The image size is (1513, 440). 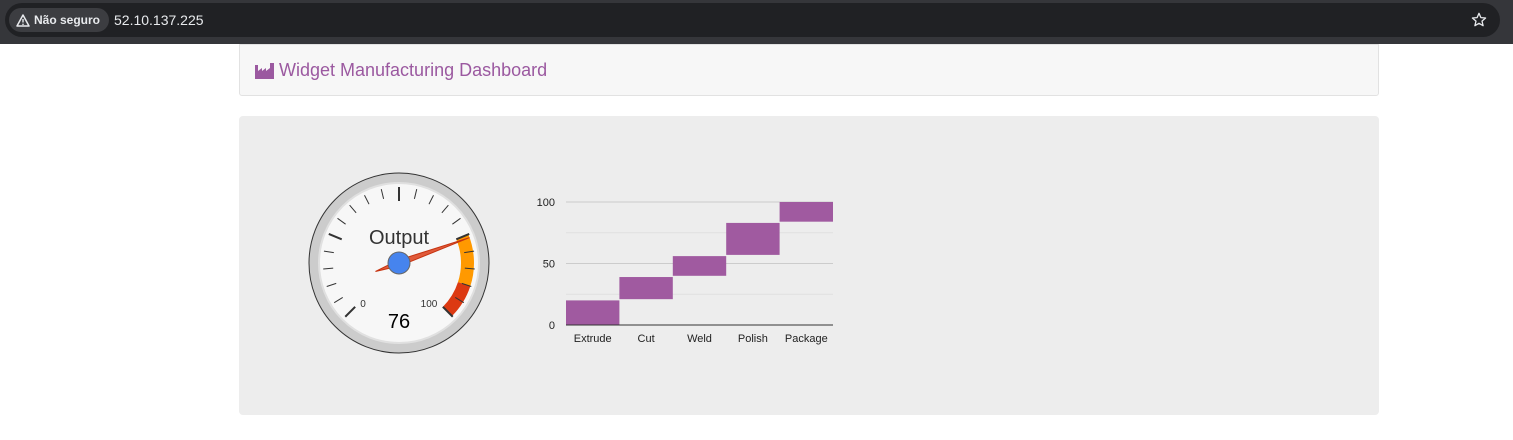 What do you see at coordinates (753, 238) in the screenshot?
I see `bar-polish` at bounding box center [753, 238].